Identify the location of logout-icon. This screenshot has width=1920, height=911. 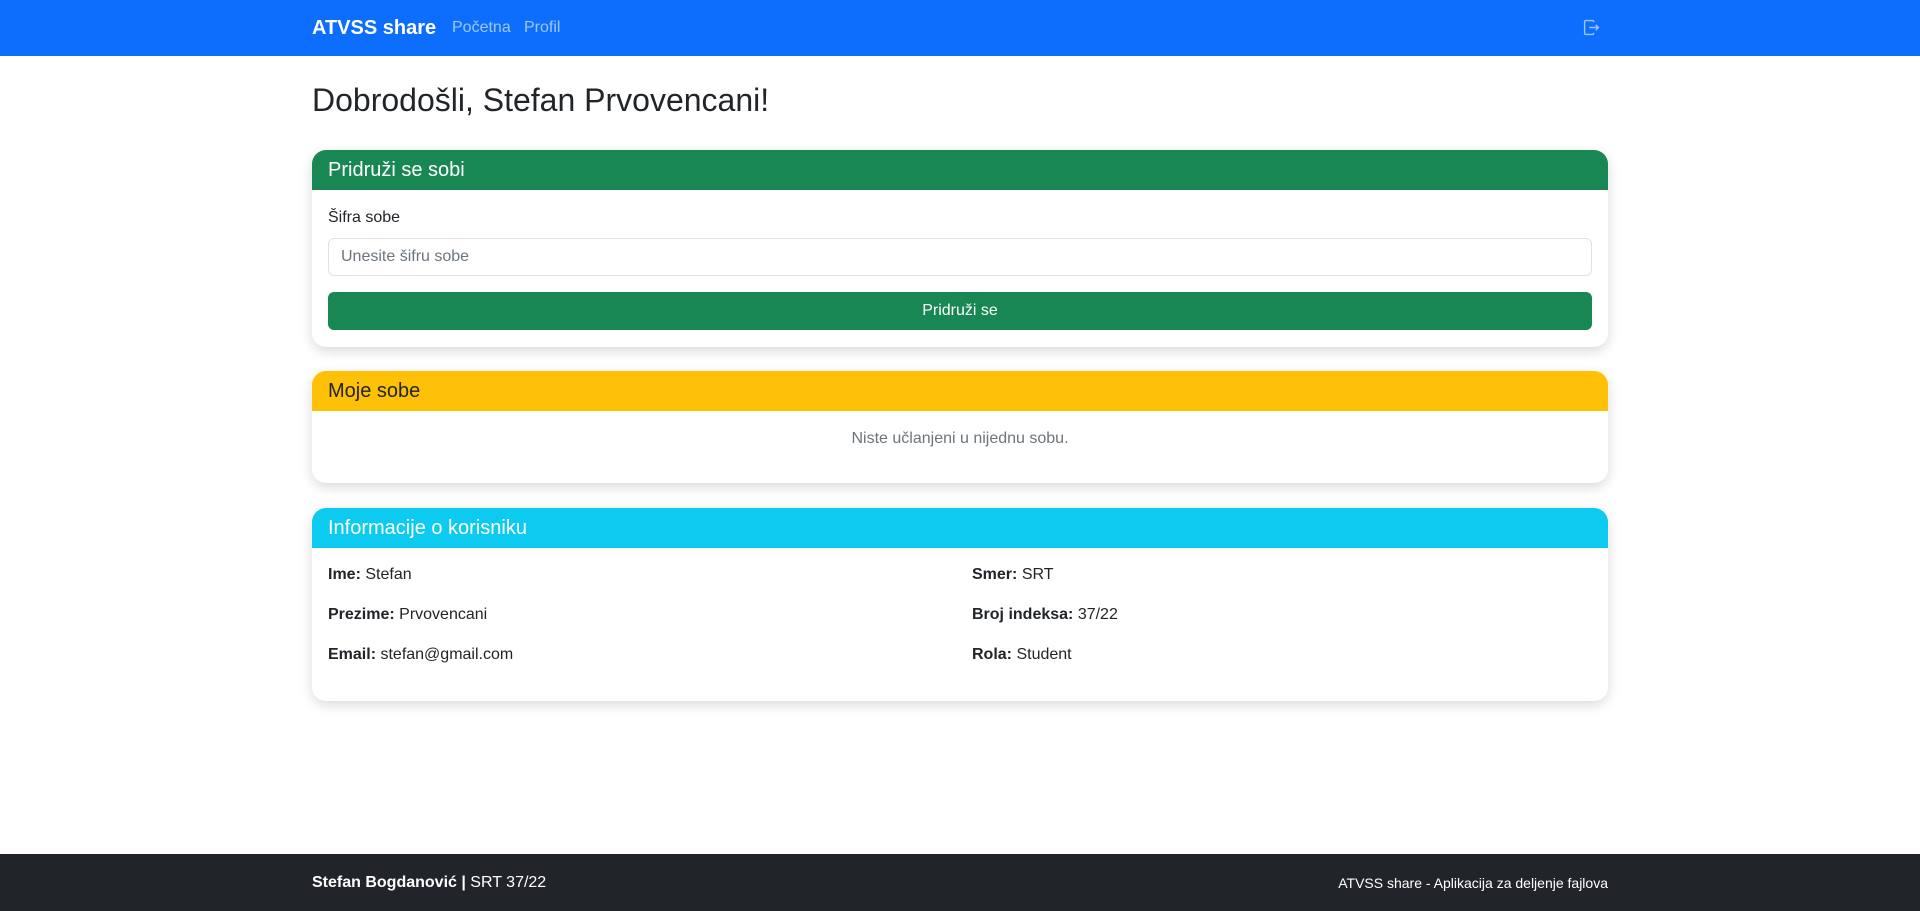
(1591, 27).